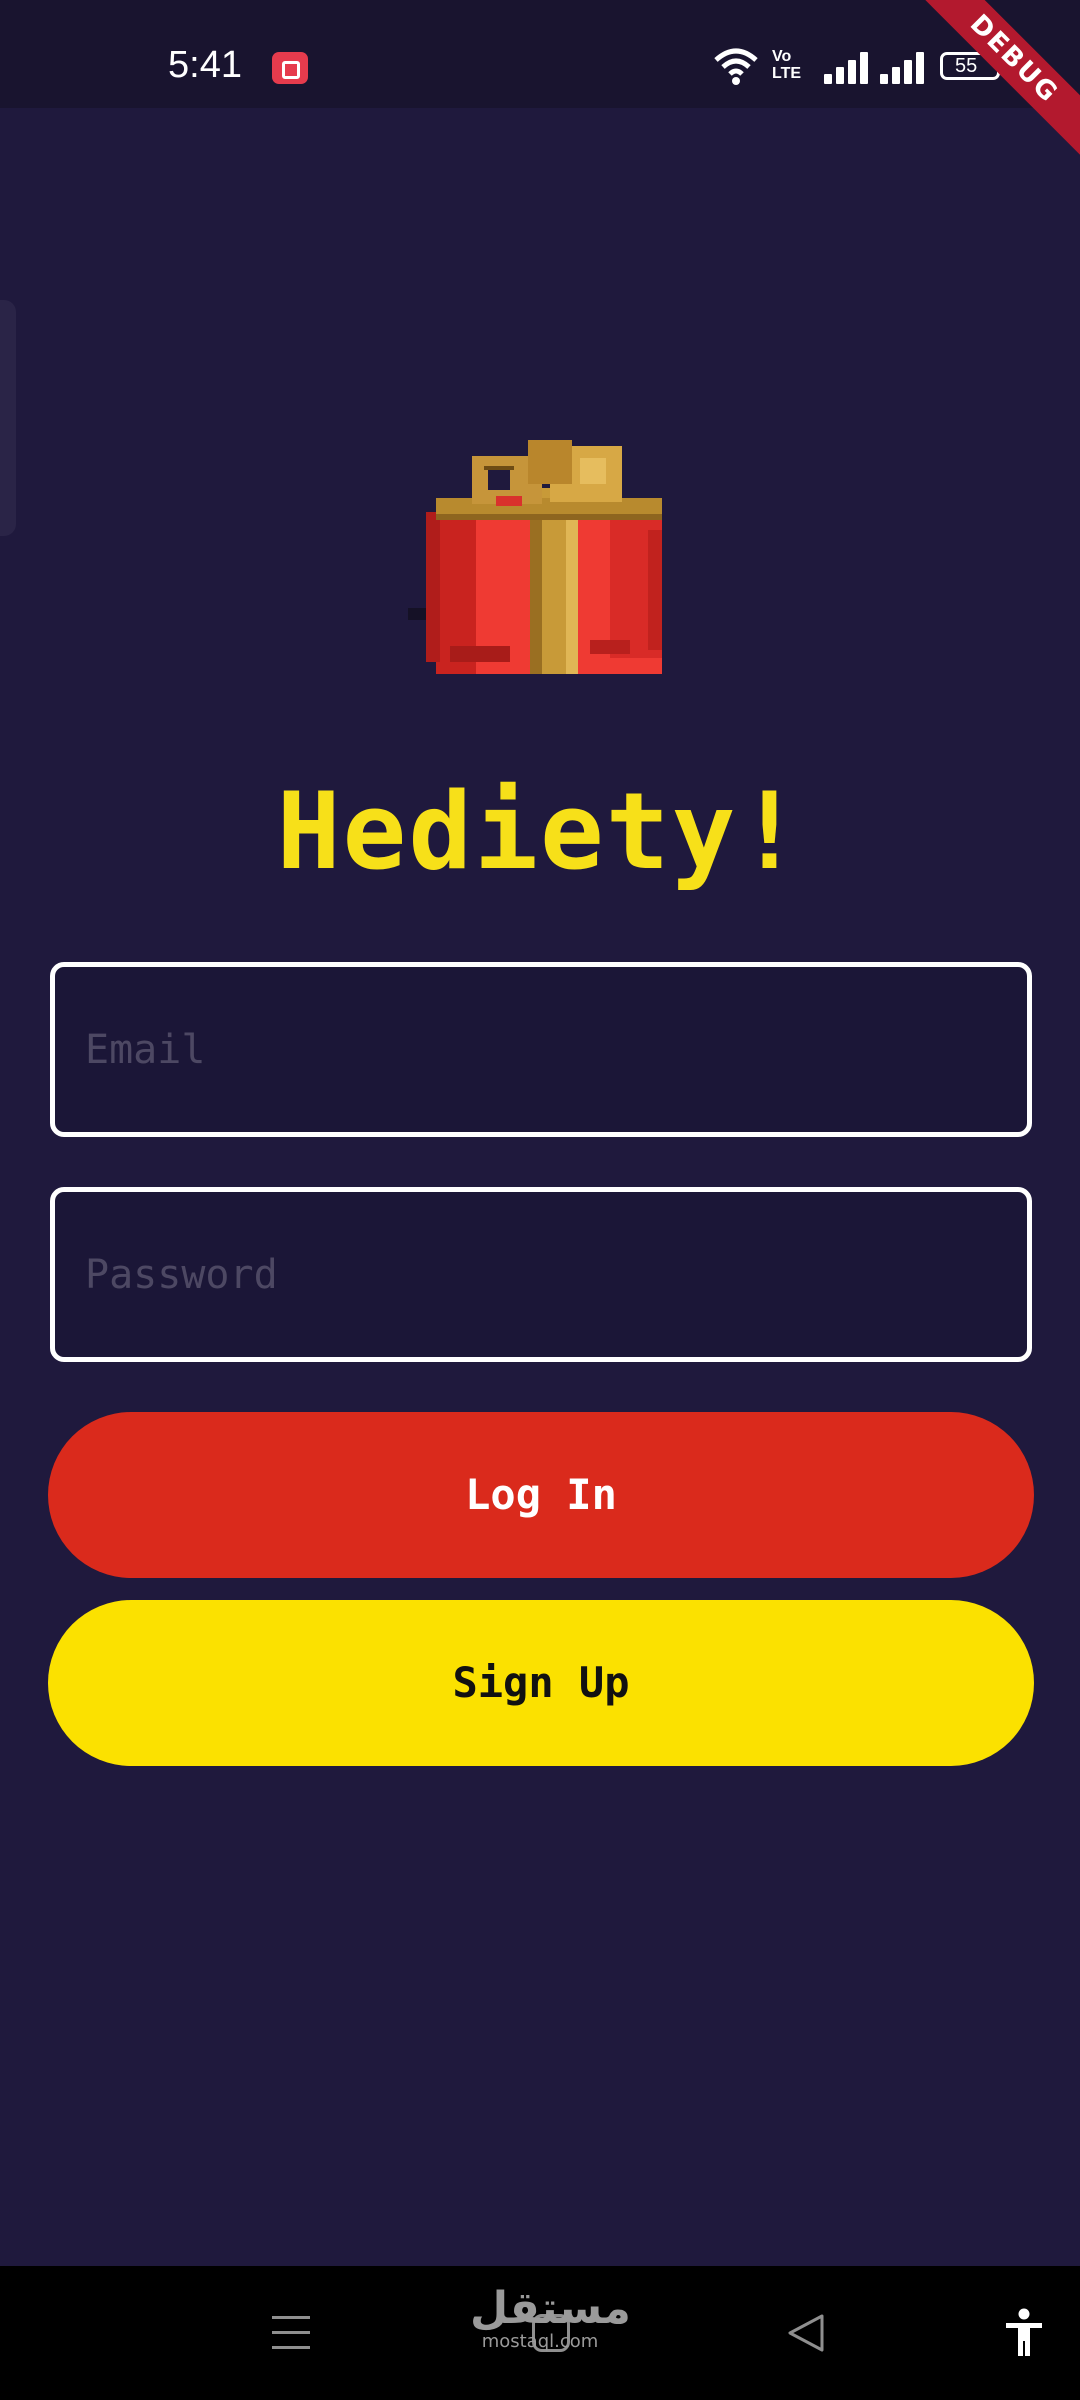  I want to click on edge-panel-handle, so click(8, 418).